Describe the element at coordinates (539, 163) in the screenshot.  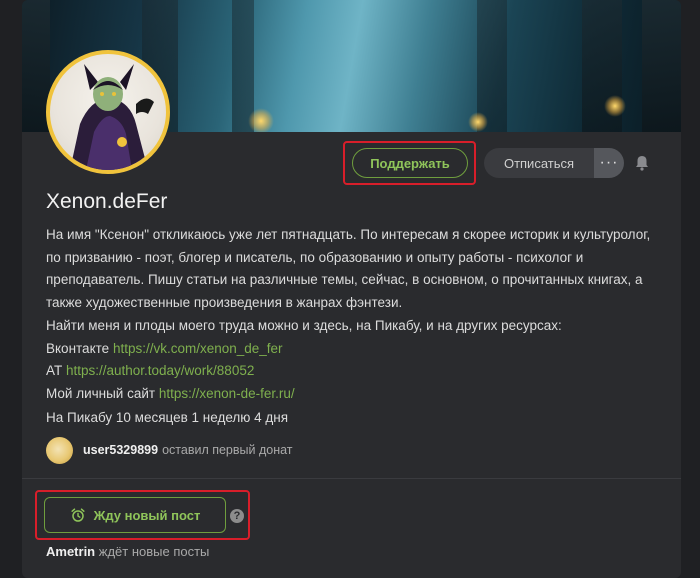
I see `unsubscribe-button: Отписаться` at that location.